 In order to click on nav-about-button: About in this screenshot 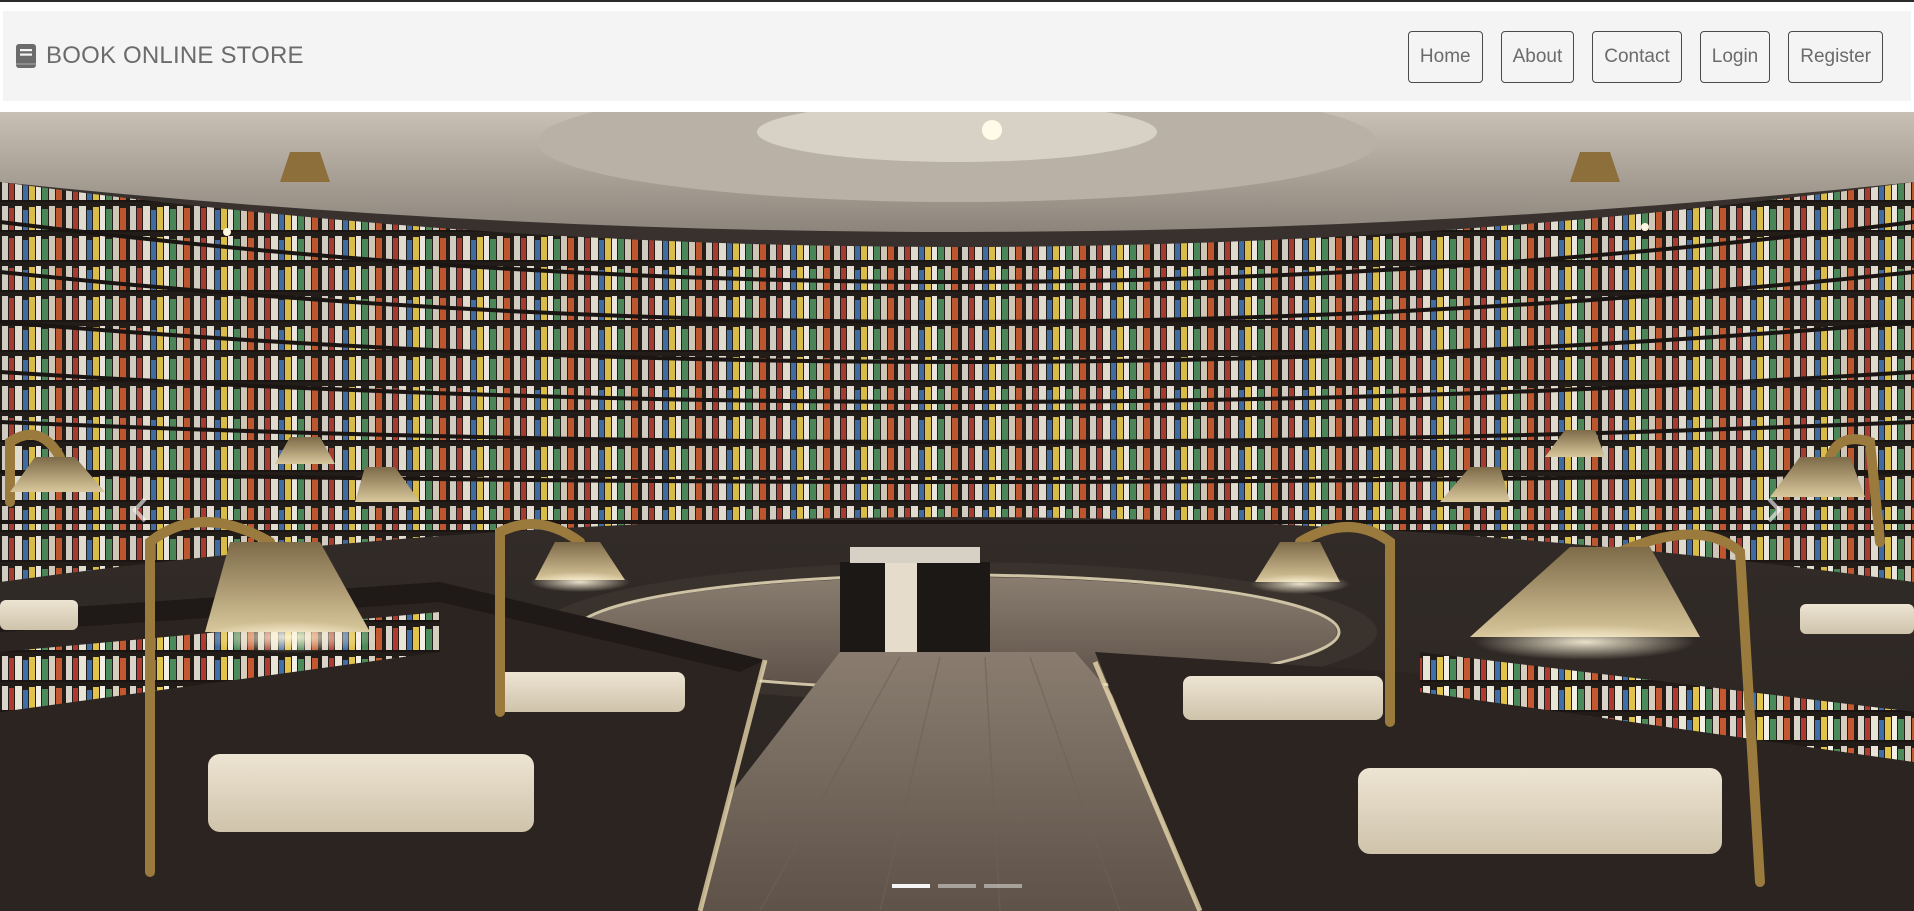, I will do `click(1537, 57)`.